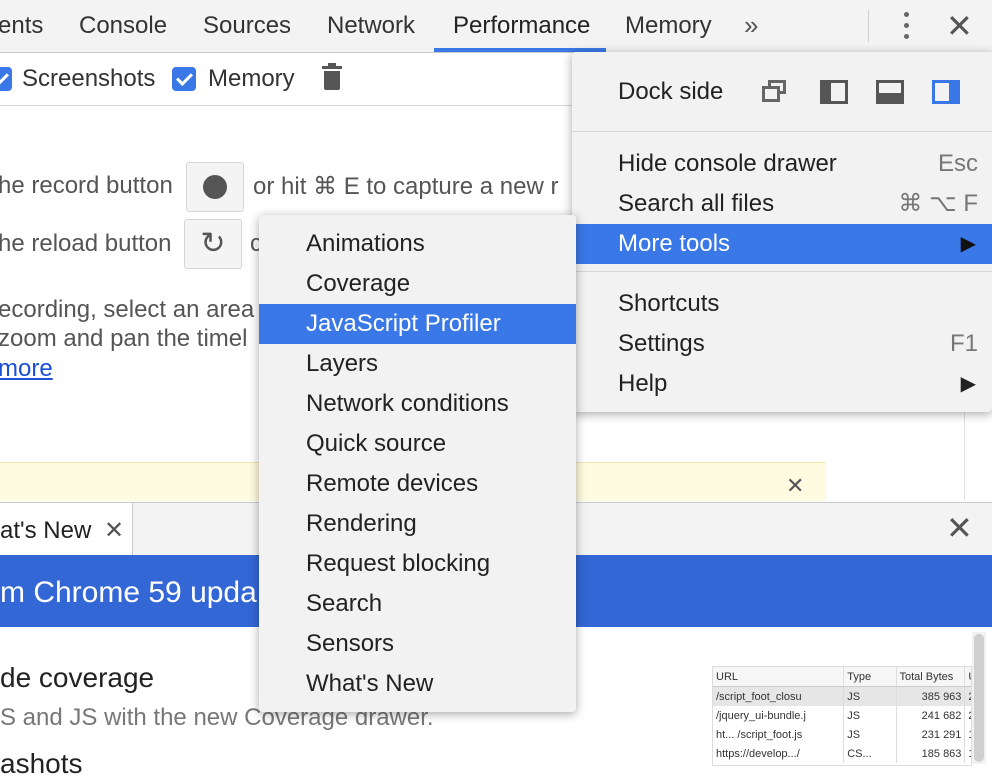 This screenshot has width=992, height=780. Describe the element at coordinates (782, 384) in the screenshot. I see `menu-item-help: Help ▶` at that location.